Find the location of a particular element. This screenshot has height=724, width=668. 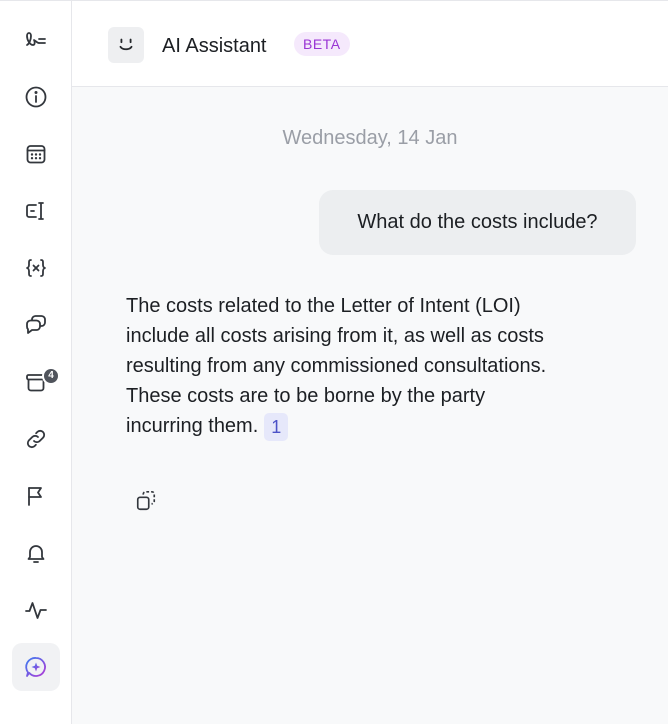

sidebar-item-notifications is located at coordinates (36, 553).